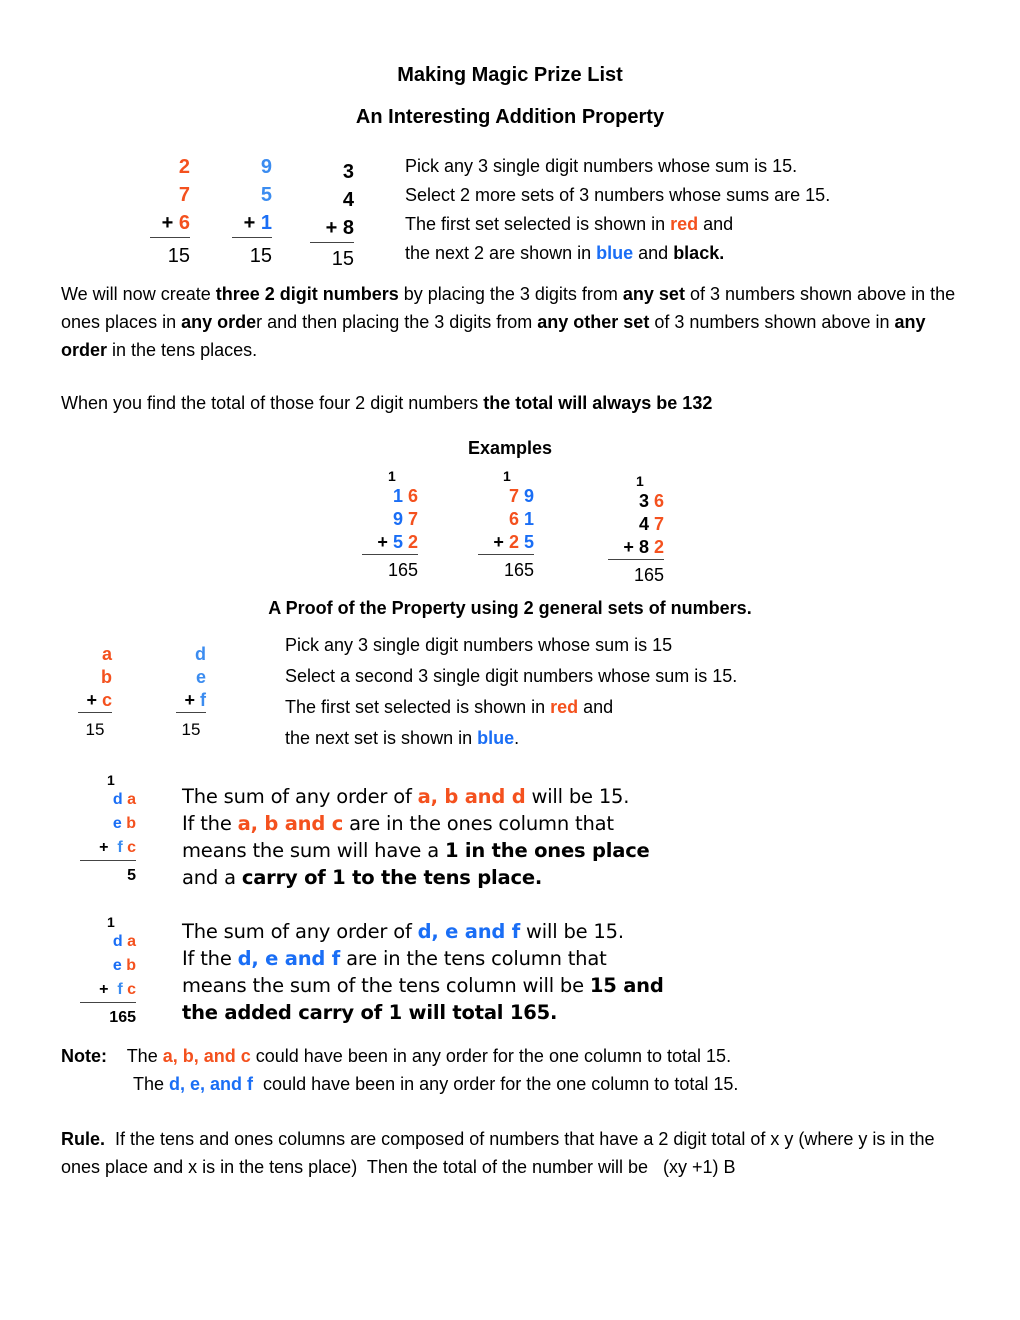 This screenshot has height=1320, width=1020. What do you see at coordinates (636, 529) in the screenshot?
I see `example-3: 1 3 6 4 7 + 8 2 165` at bounding box center [636, 529].